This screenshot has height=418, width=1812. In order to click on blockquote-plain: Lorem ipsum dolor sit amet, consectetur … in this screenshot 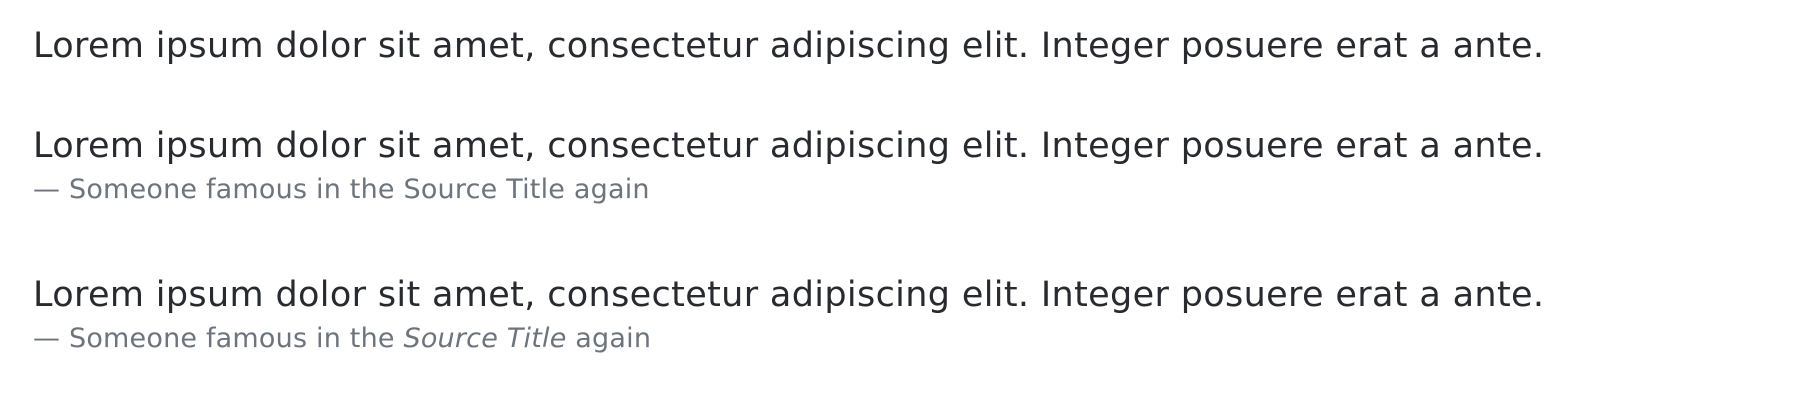, I will do `click(788, 46)`.